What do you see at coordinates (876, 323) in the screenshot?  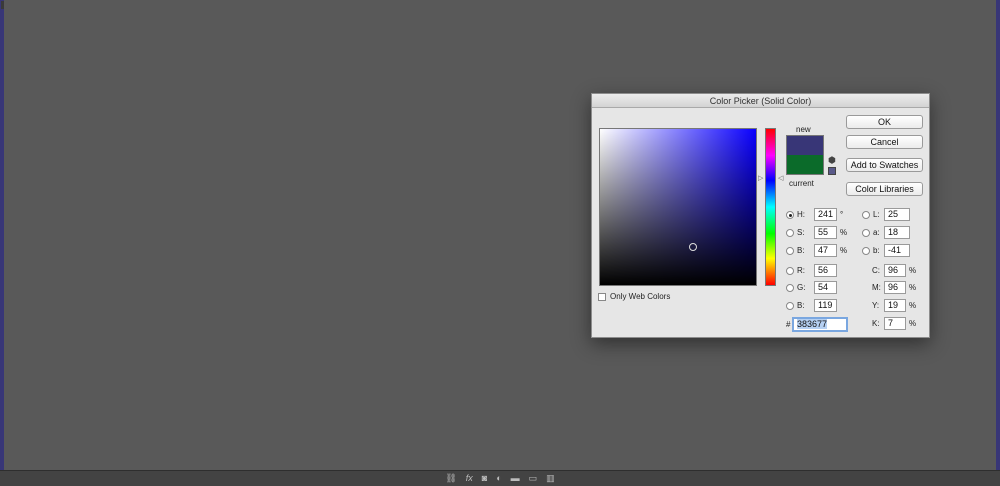 I see `black-label: K:` at bounding box center [876, 323].